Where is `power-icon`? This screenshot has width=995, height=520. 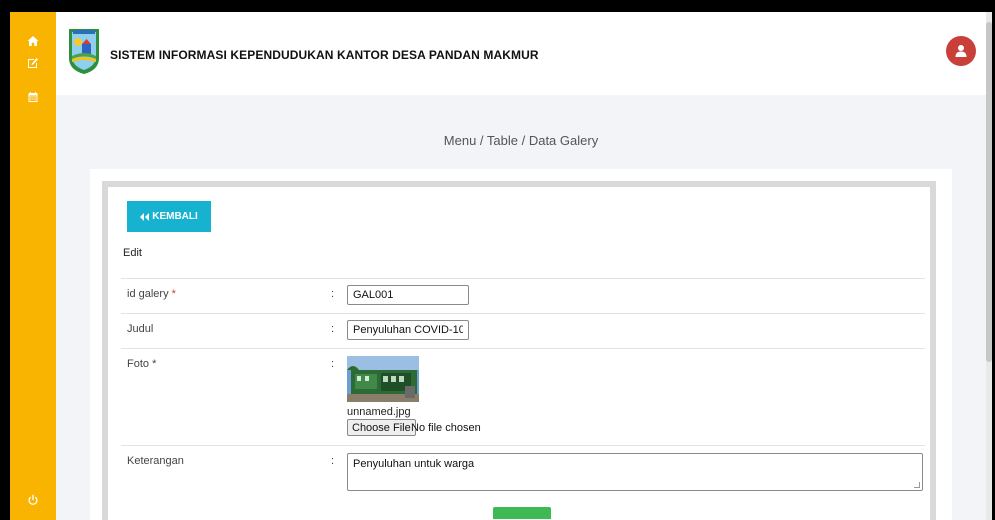 power-icon is located at coordinates (33, 500).